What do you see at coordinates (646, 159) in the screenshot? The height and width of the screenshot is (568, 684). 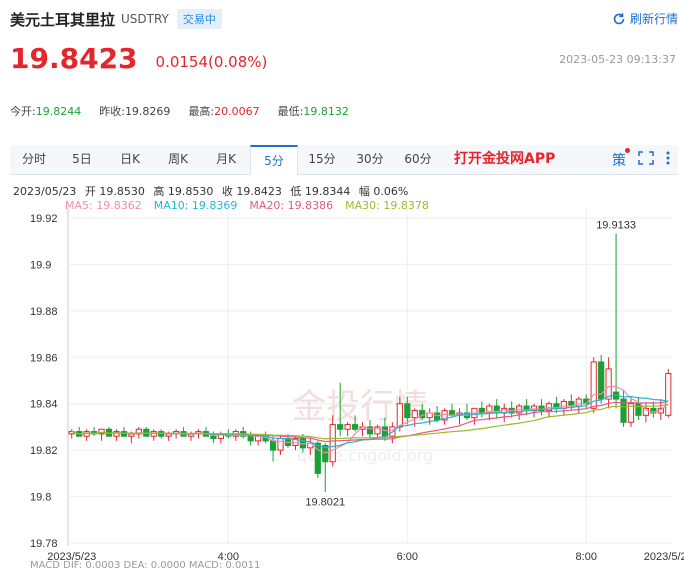 I see `fullscreen-icon` at bounding box center [646, 159].